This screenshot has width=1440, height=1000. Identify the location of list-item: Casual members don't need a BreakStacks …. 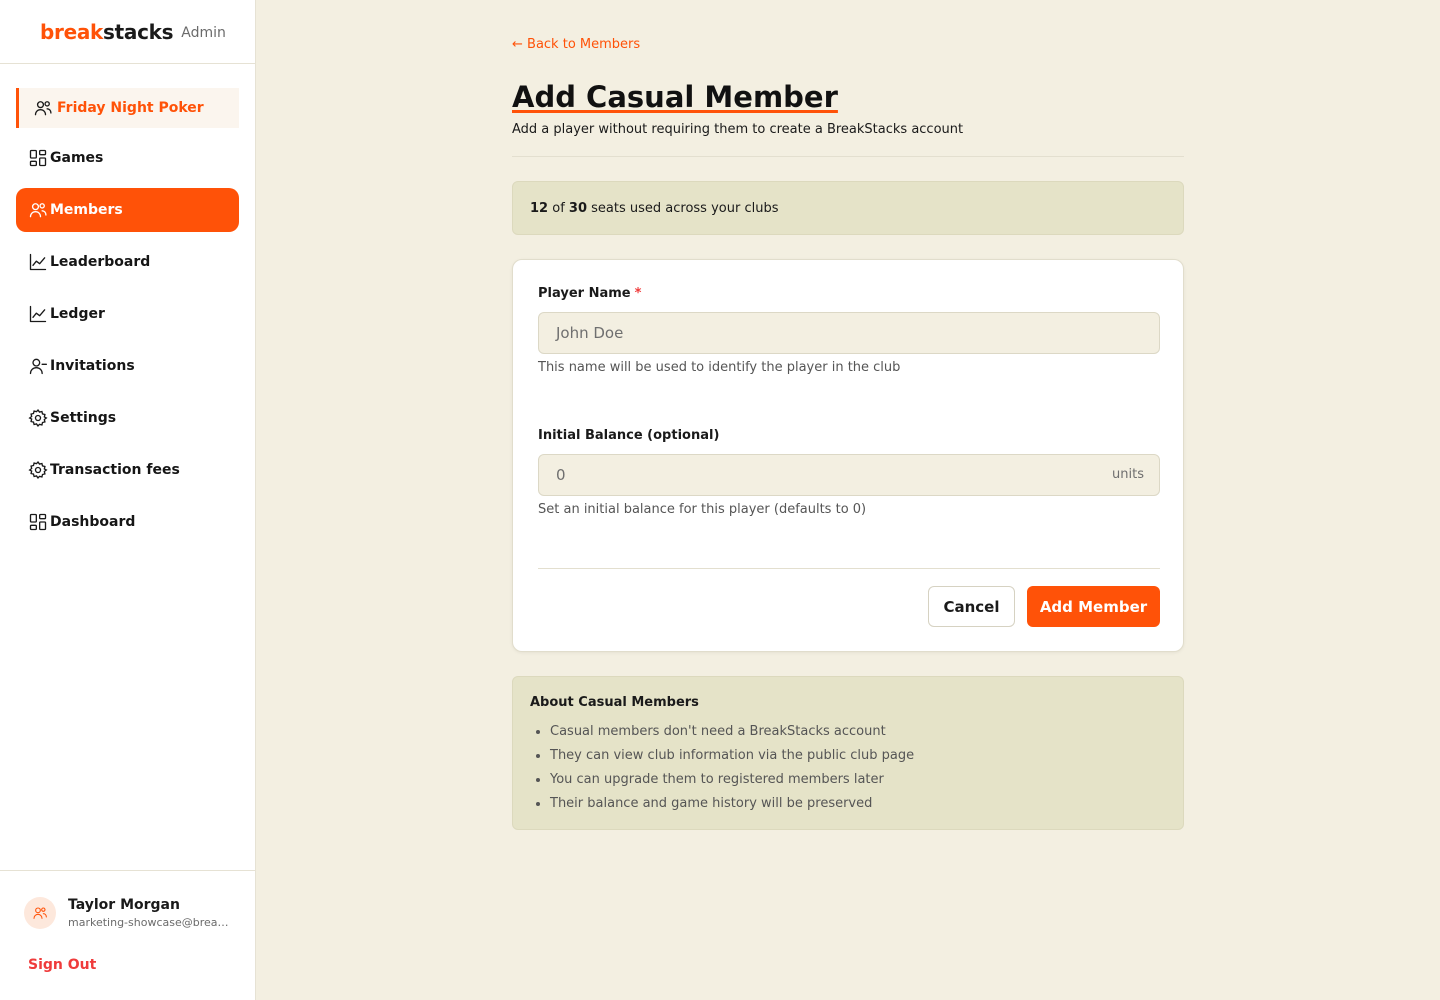
(732, 734).